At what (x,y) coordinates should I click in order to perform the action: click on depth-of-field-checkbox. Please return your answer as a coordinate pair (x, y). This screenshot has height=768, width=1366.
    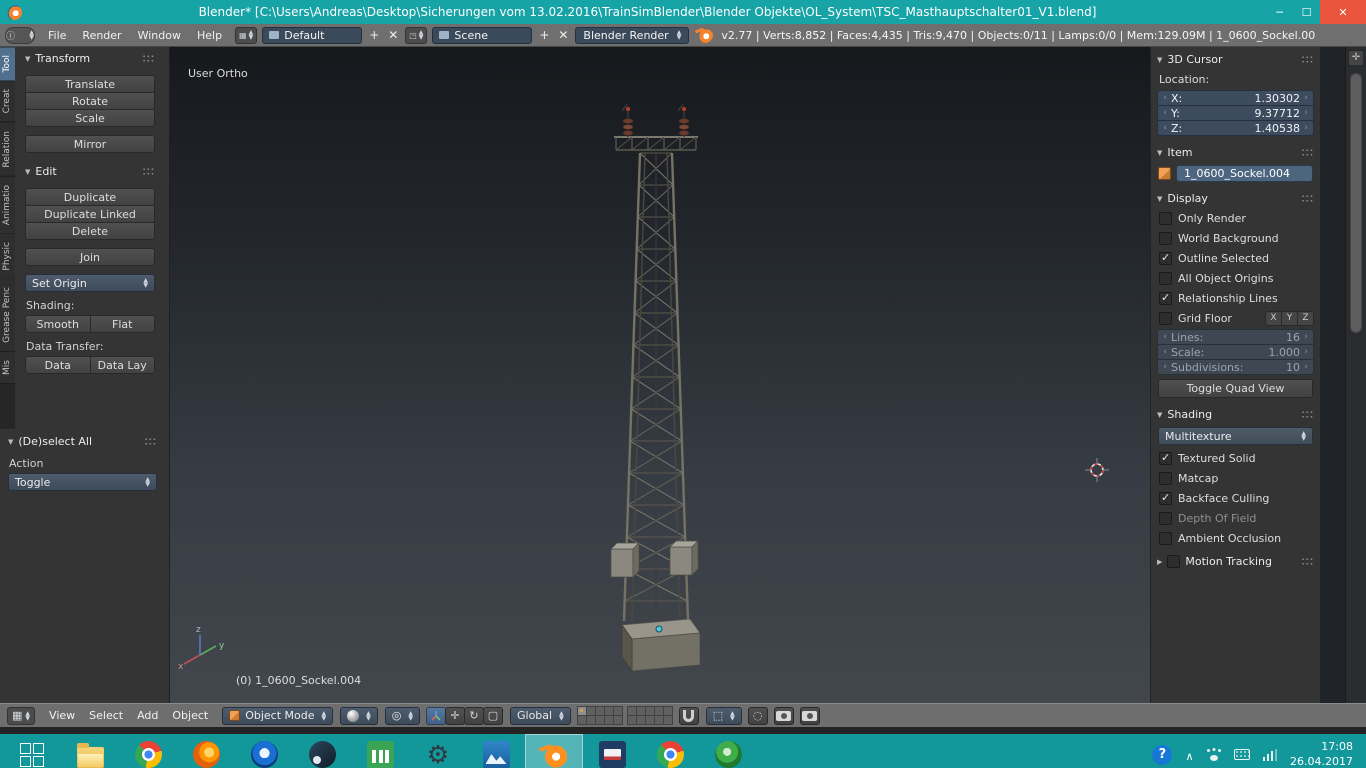
    Looking at the image, I should click on (1165, 518).